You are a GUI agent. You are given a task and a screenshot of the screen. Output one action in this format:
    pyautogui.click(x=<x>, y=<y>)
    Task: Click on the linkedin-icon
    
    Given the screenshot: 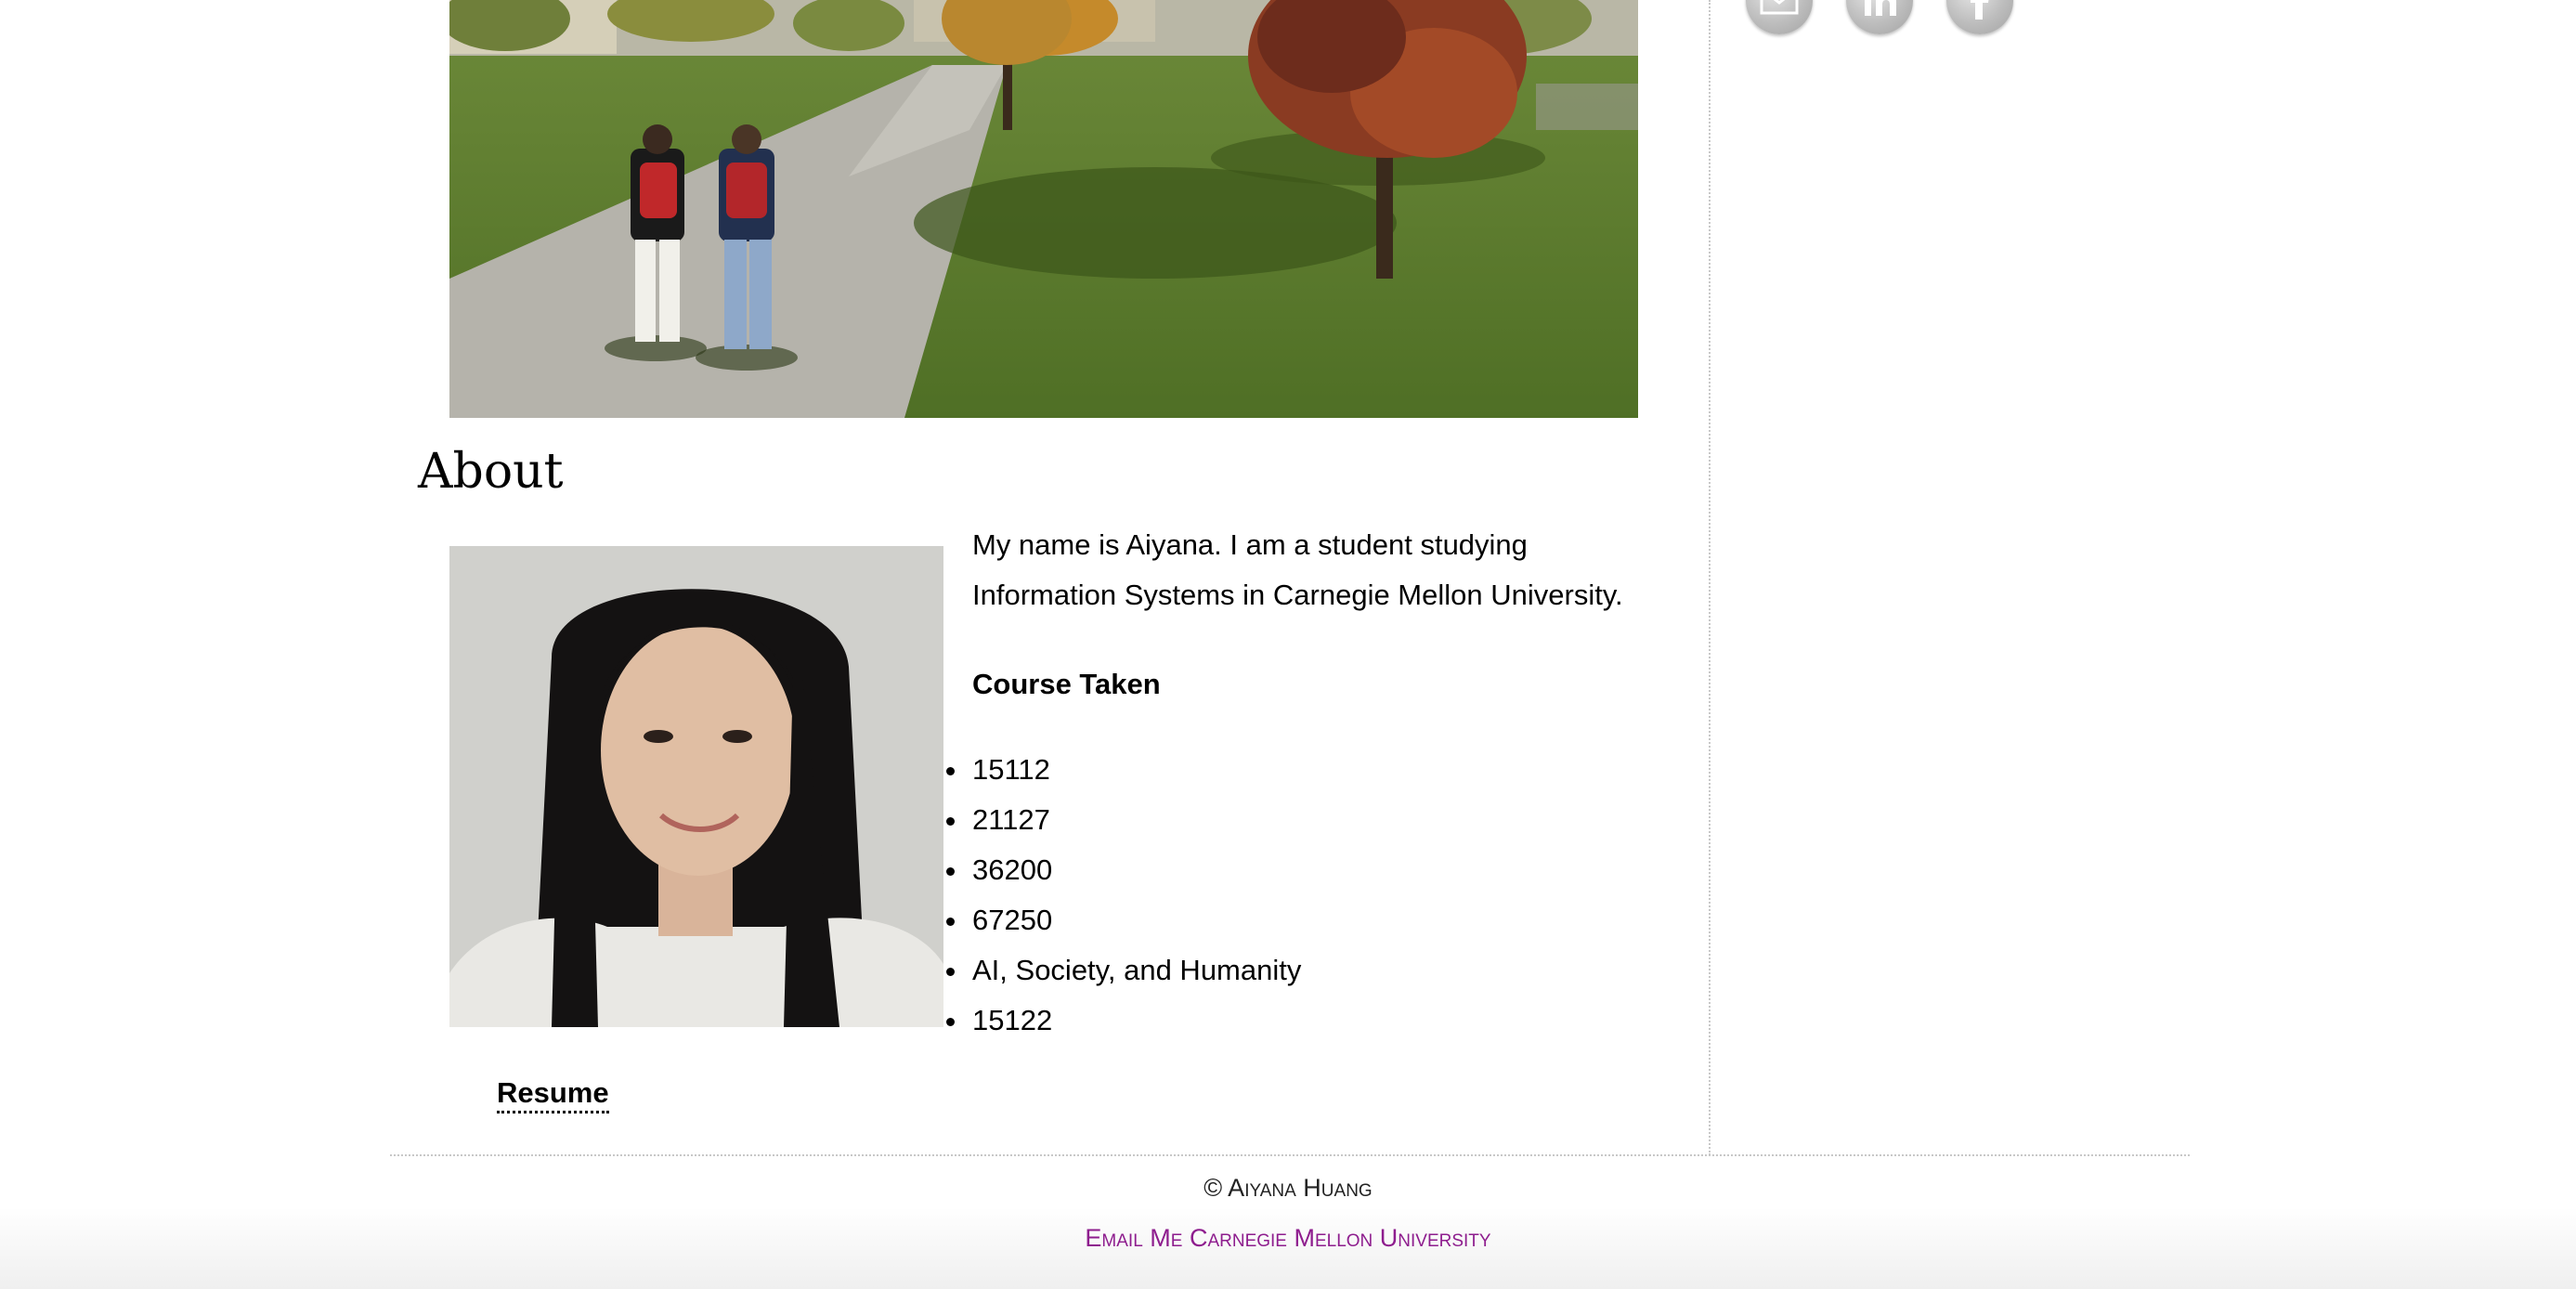 What is the action you would take?
    pyautogui.click(x=1880, y=8)
    